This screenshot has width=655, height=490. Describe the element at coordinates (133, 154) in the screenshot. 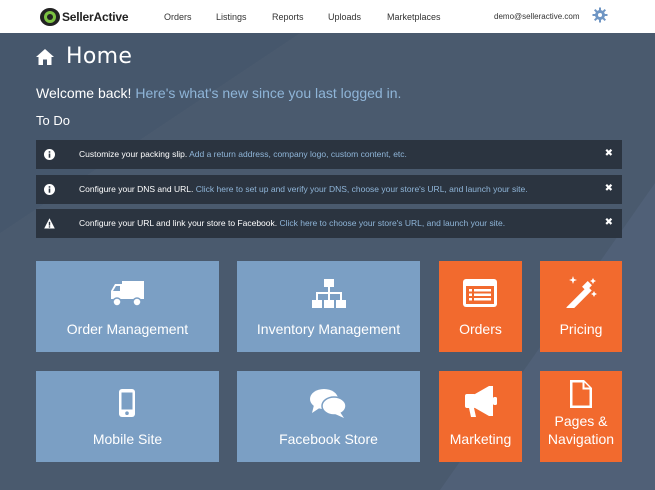

I see `notice-text: Customize your packing slip.` at that location.